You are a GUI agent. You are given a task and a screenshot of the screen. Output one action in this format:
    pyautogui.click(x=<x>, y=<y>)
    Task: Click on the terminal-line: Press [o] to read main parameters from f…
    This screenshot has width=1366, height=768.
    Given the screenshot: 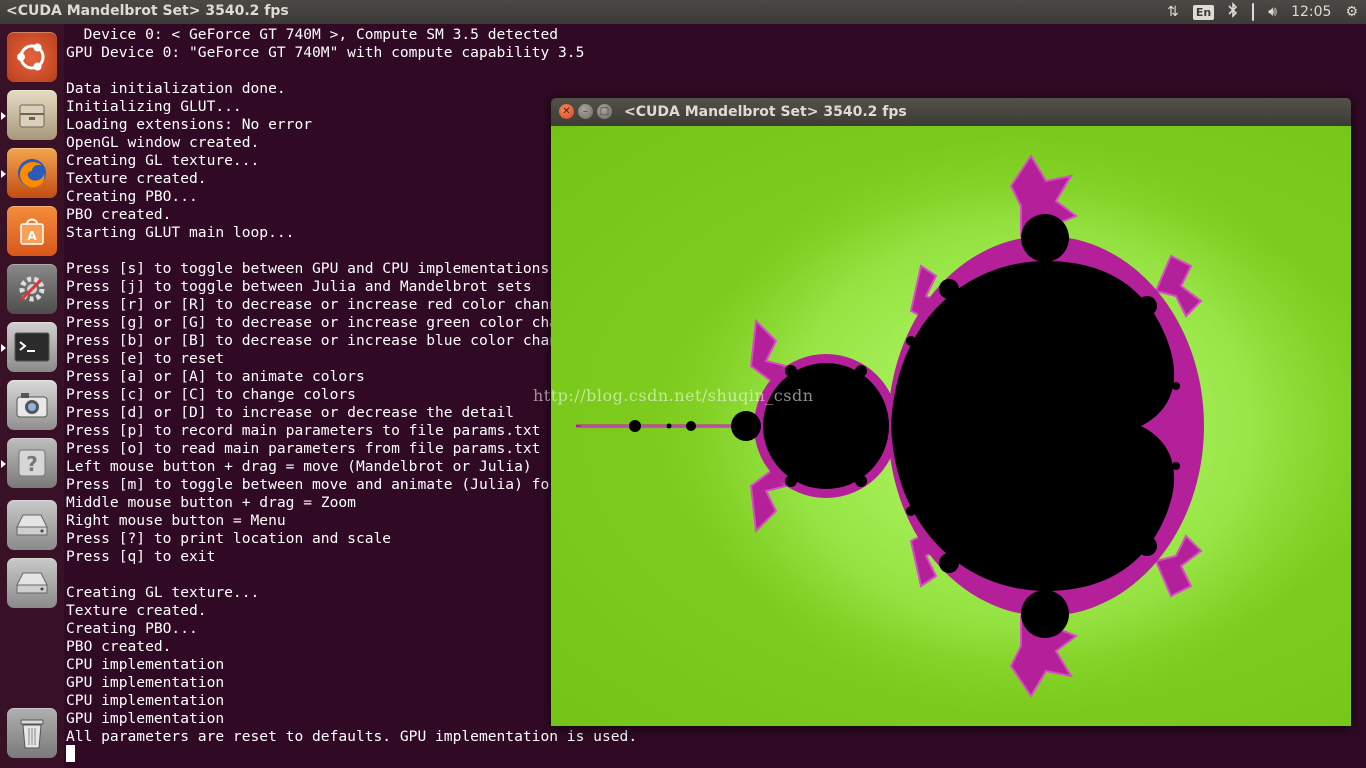 What is the action you would take?
    pyautogui.click(x=303, y=448)
    